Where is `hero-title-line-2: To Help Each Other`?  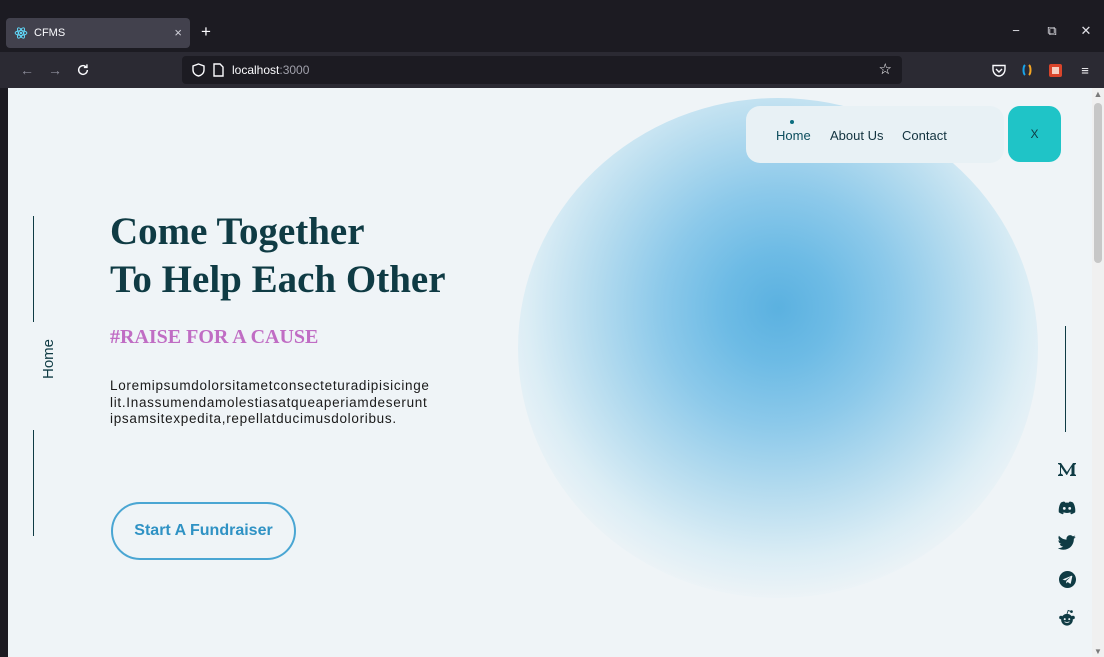
hero-title-line-2: To Help Each Other is located at coordinates (278, 279).